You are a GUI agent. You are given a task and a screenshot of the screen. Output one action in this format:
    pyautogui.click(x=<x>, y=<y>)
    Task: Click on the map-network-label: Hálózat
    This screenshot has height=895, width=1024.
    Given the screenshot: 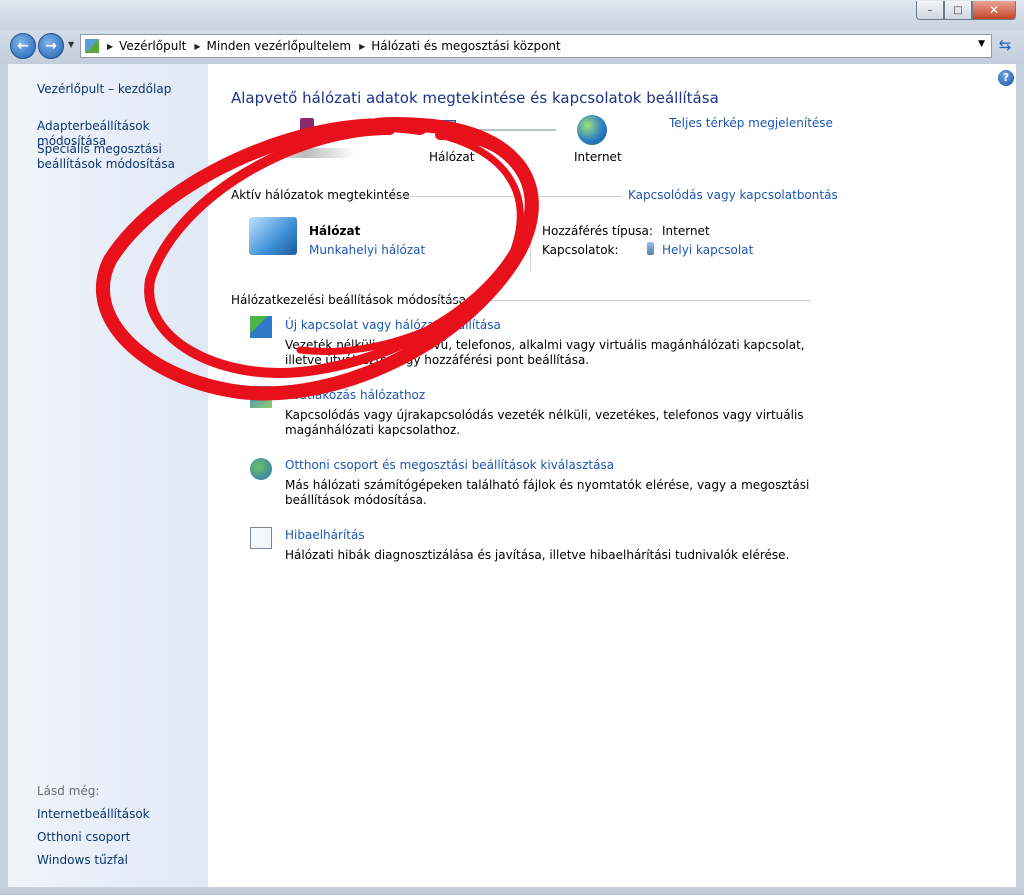 What is the action you would take?
    pyautogui.click(x=452, y=157)
    